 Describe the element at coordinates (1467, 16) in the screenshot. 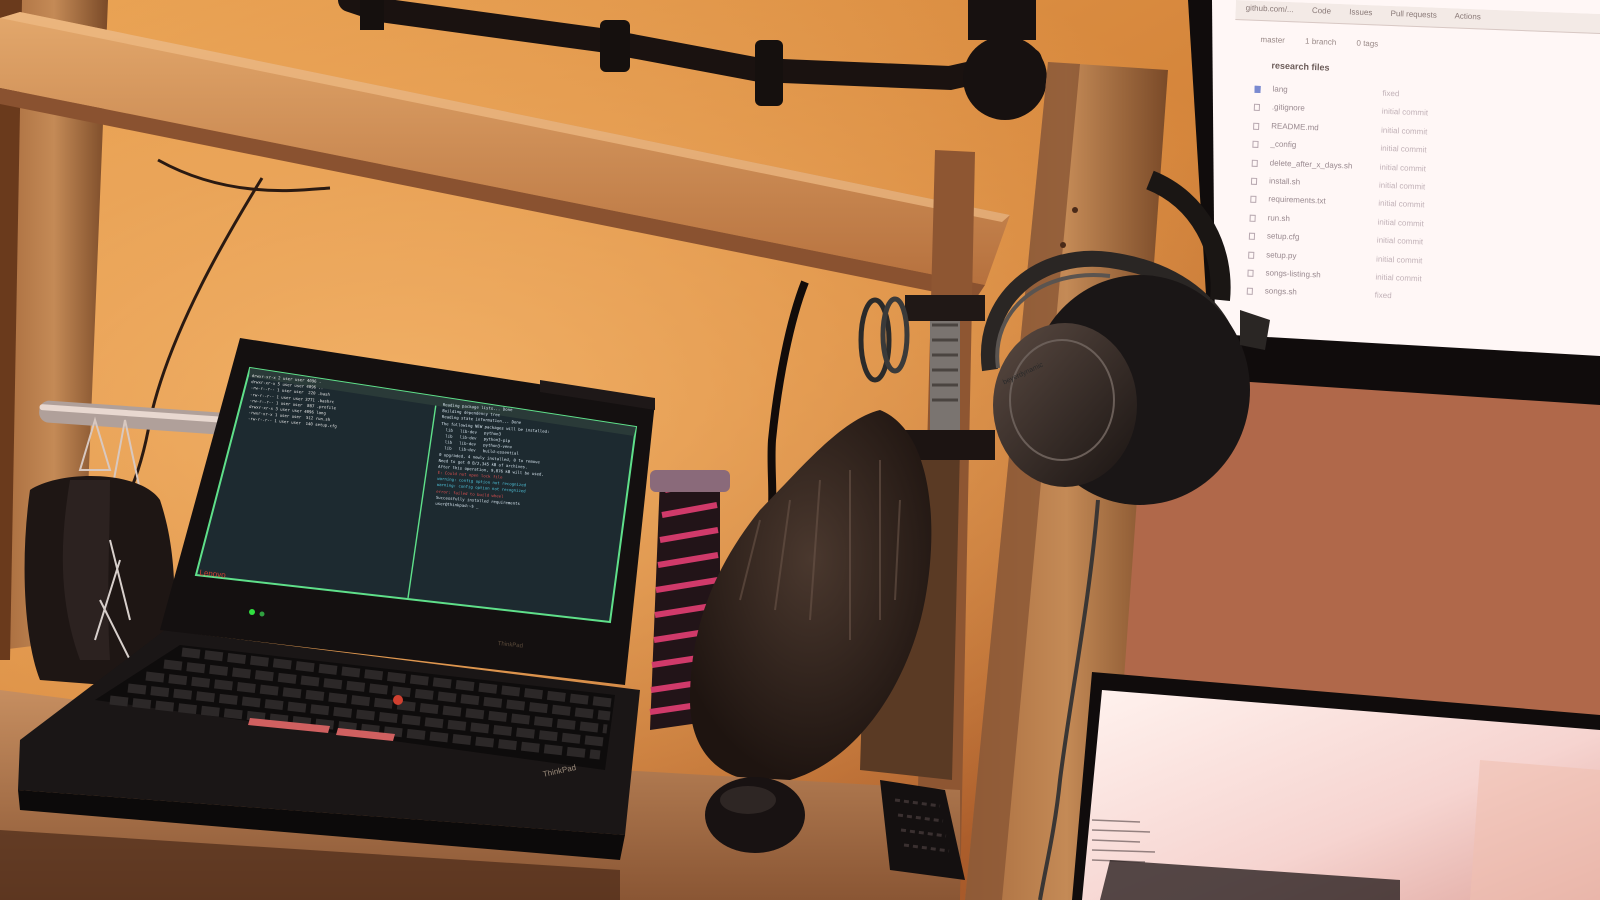

I see `tab-actions: Actions` at that location.